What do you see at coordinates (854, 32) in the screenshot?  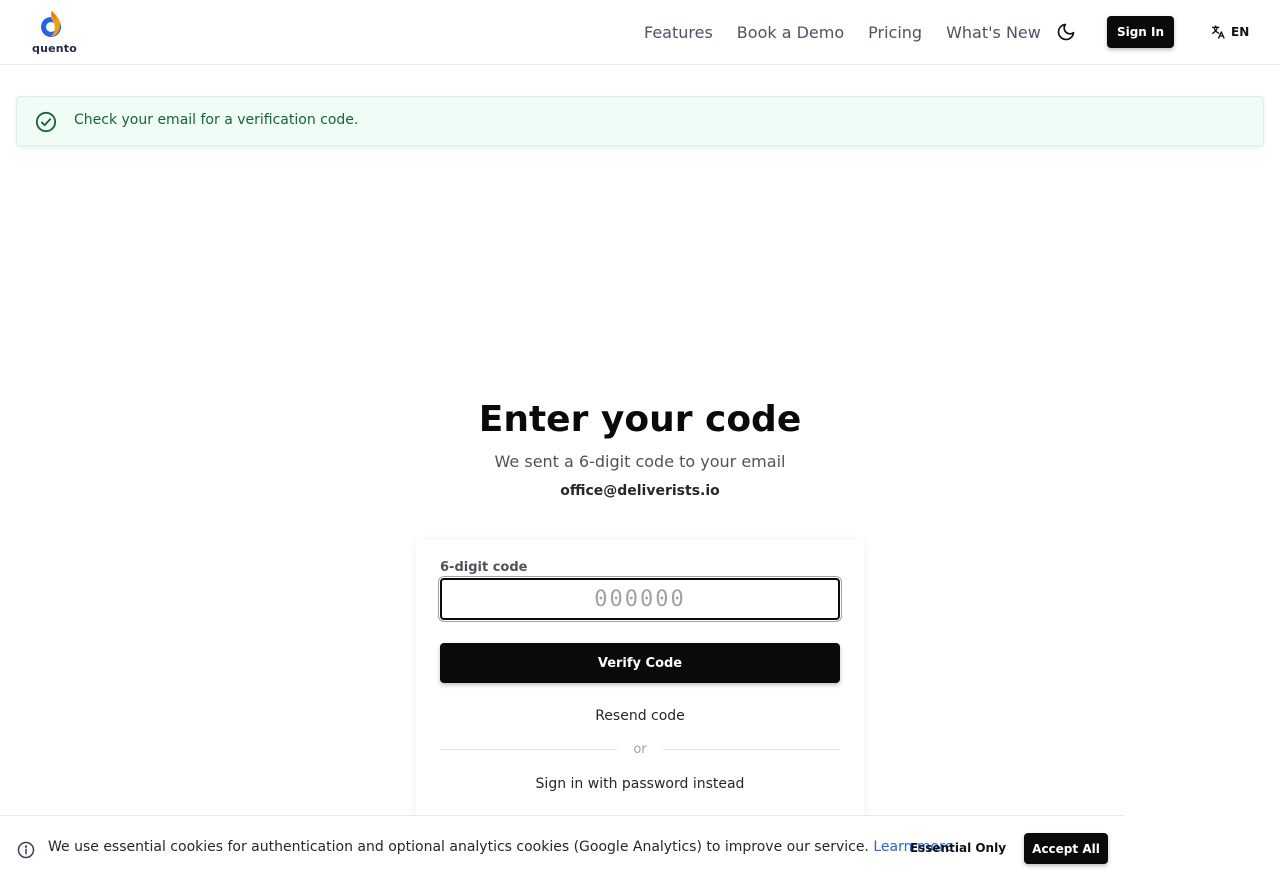 I see `main-nav: Features Book a Demo Pricing What's New` at bounding box center [854, 32].